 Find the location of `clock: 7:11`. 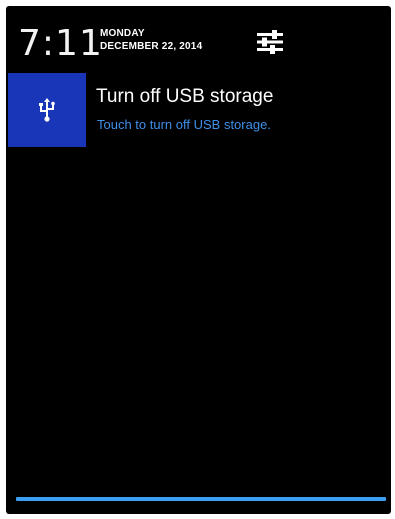

clock: 7:11 is located at coordinates (60, 43).